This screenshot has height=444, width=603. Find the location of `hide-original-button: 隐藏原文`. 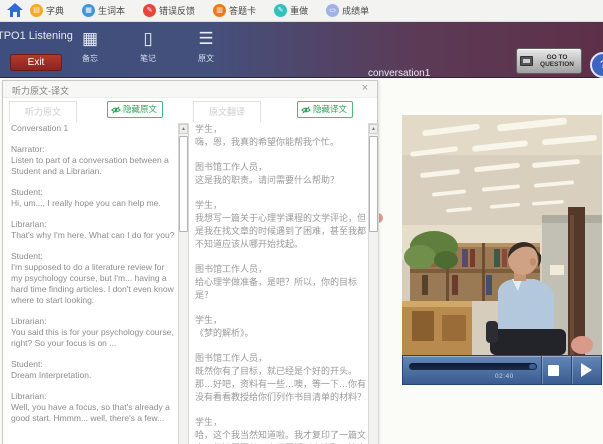

hide-original-button: 隐藏原文 is located at coordinates (135, 109).